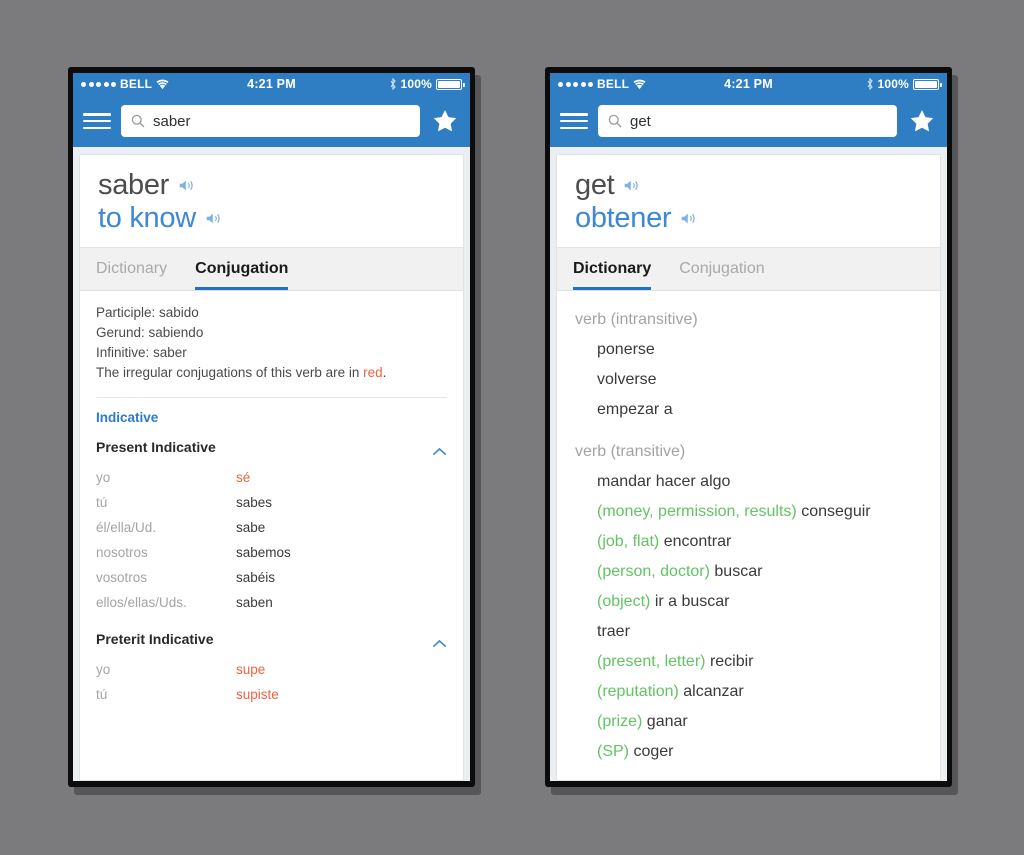  What do you see at coordinates (271, 639) in the screenshot?
I see `tense-header-preterit: Preterit Indicative` at bounding box center [271, 639].